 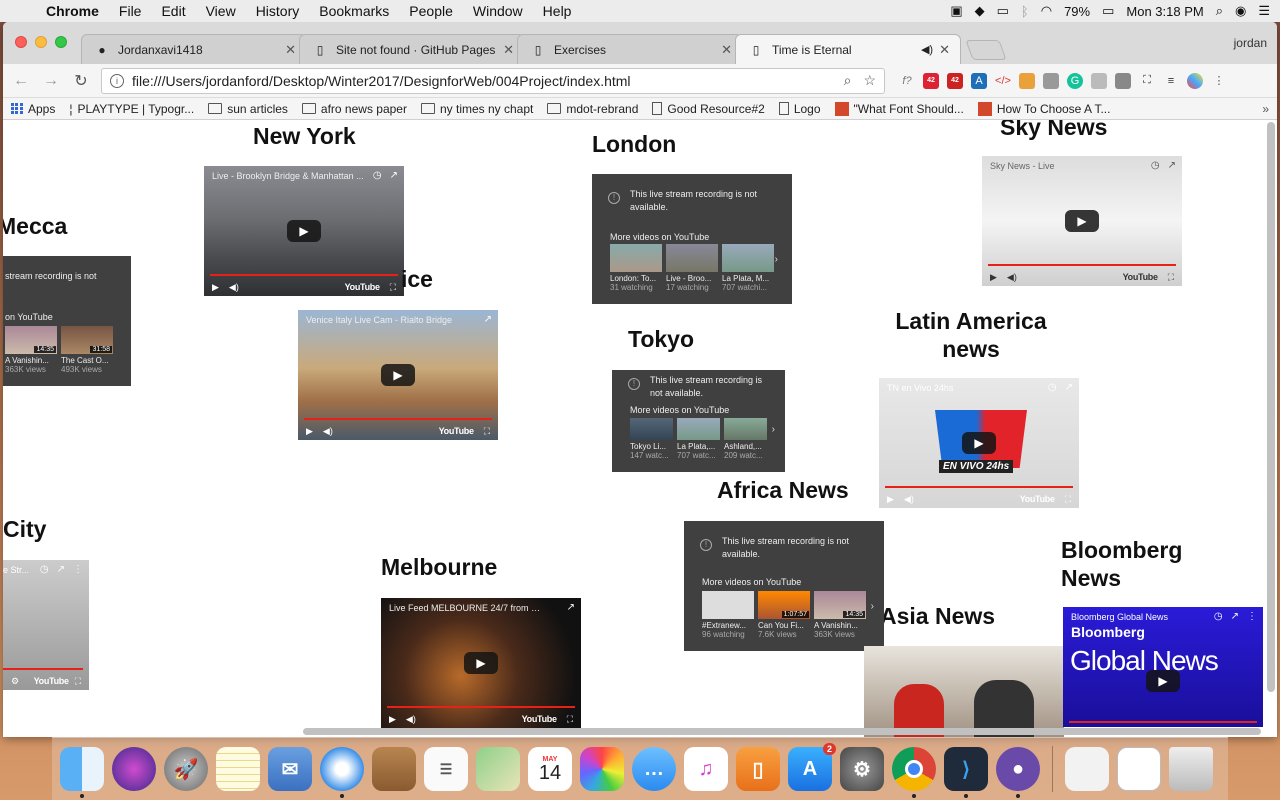 What do you see at coordinates (15, 681) in the screenshot?
I see `settings-icon: ⚙` at bounding box center [15, 681].